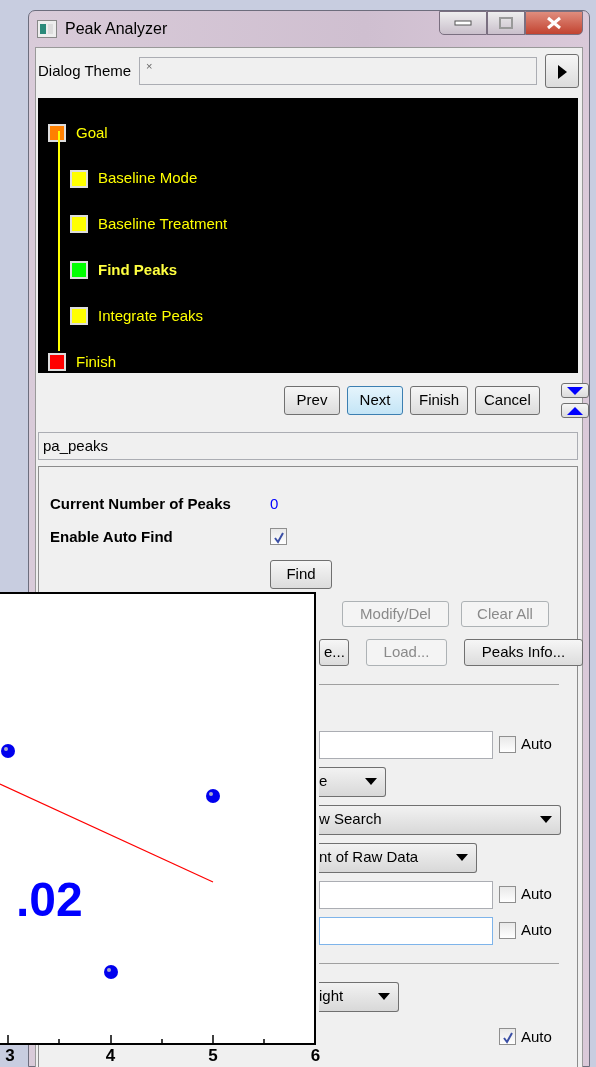 The image size is (596, 1067). What do you see at coordinates (47, 29) in the screenshot?
I see `app-icon` at bounding box center [47, 29].